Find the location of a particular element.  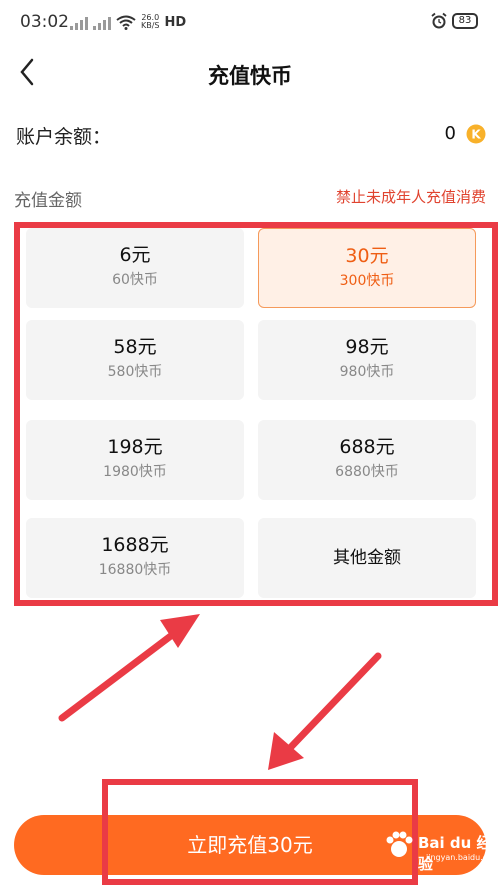

svg-text: K is located at coordinates (476, 135).